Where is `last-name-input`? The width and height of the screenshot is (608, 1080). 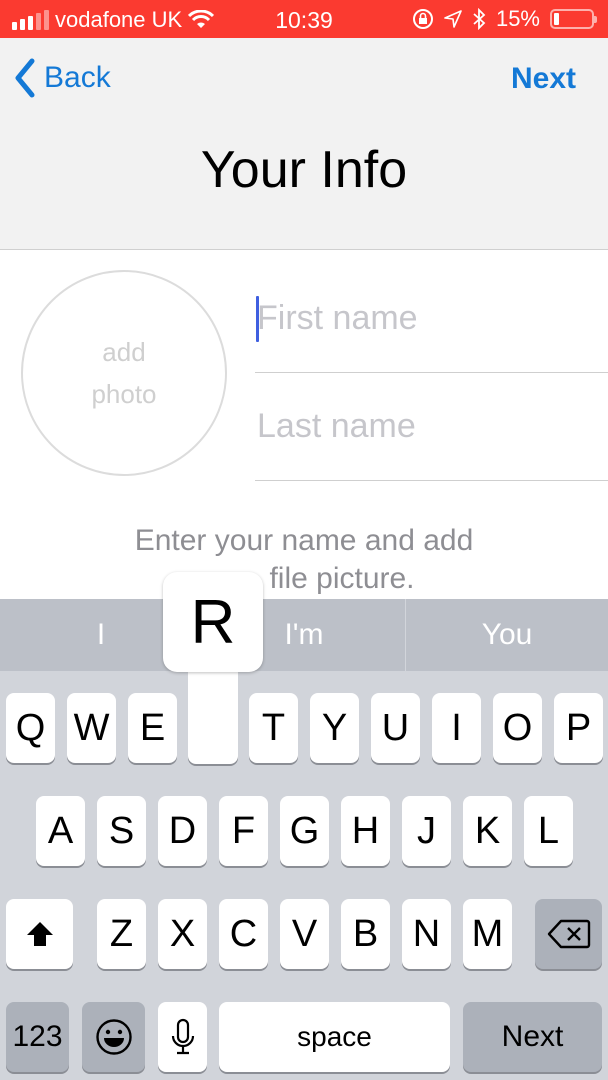
last-name-input is located at coordinates (431, 426).